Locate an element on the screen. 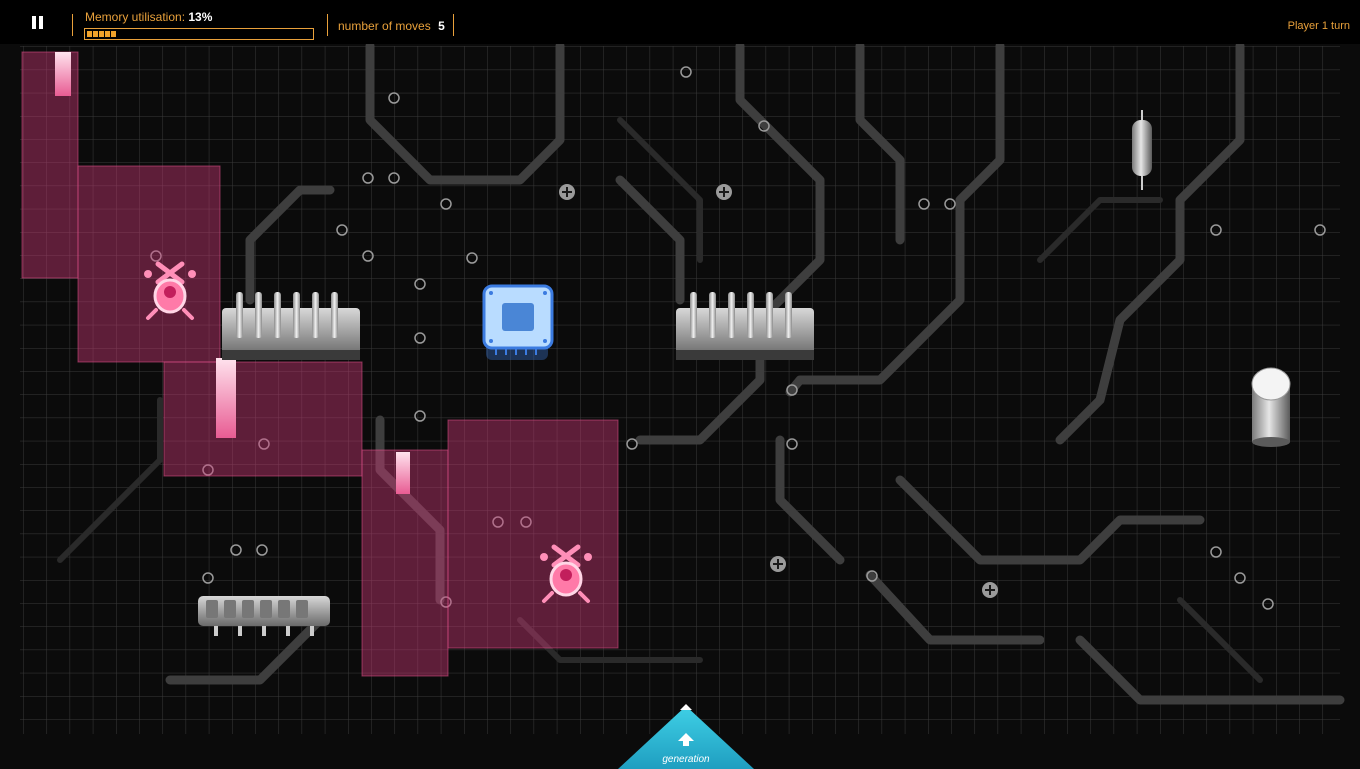 The height and width of the screenshot is (769, 1360). pause-icon is located at coordinates (34, 22).